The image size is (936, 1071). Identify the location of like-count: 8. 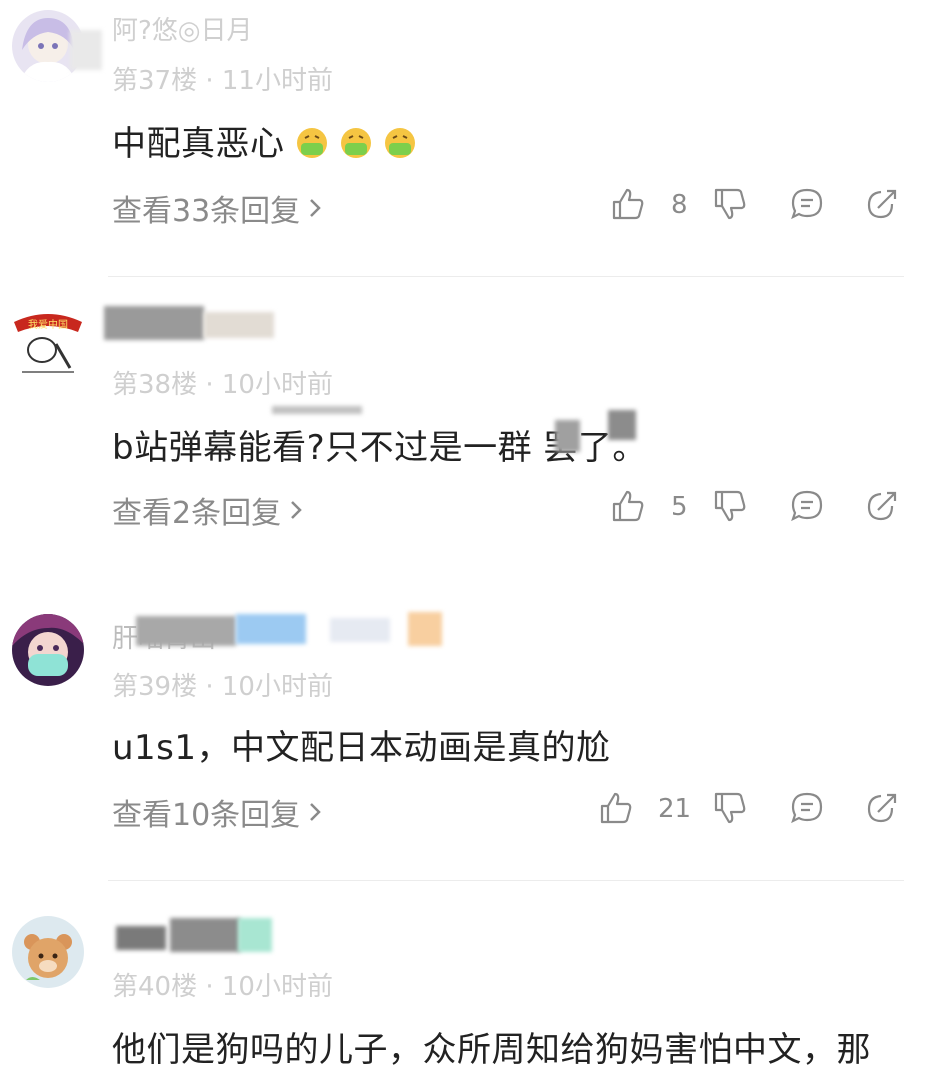
(679, 205).